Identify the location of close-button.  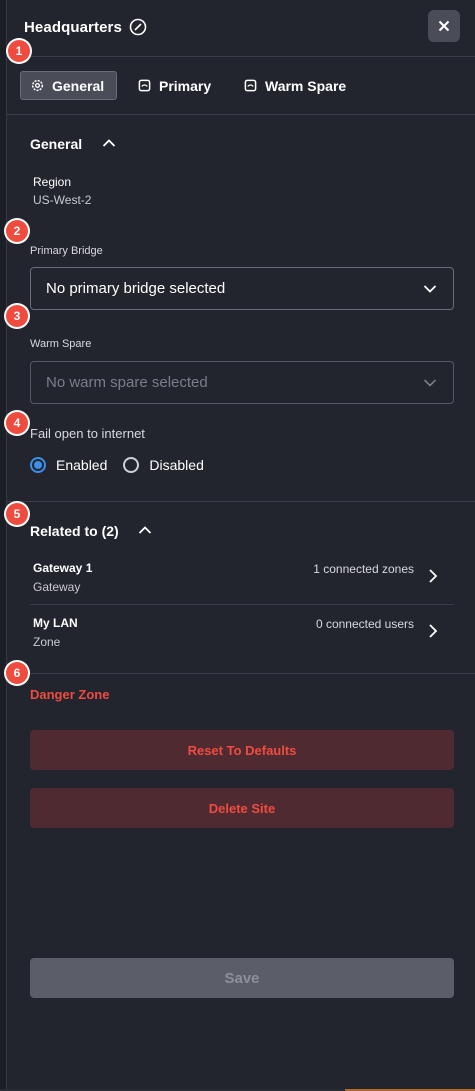
(444, 26).